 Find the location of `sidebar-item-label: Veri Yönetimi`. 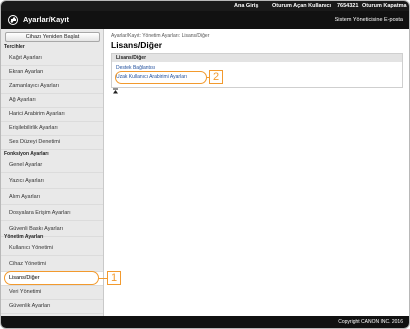

sidebar-item-label: Veri Yönetimi is located at coordinates (25, 292).